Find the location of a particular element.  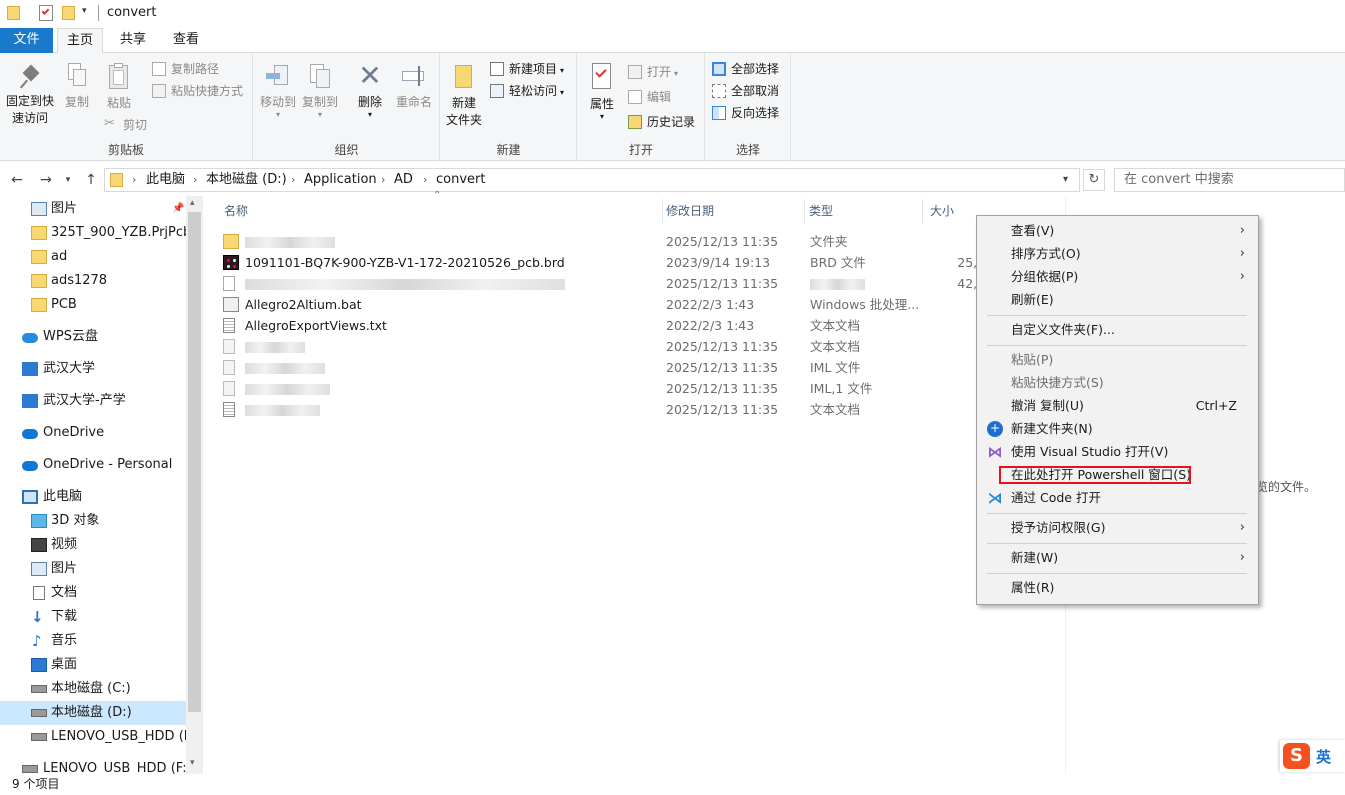

tab-file: 文件 is located at coordinates (26, 40).